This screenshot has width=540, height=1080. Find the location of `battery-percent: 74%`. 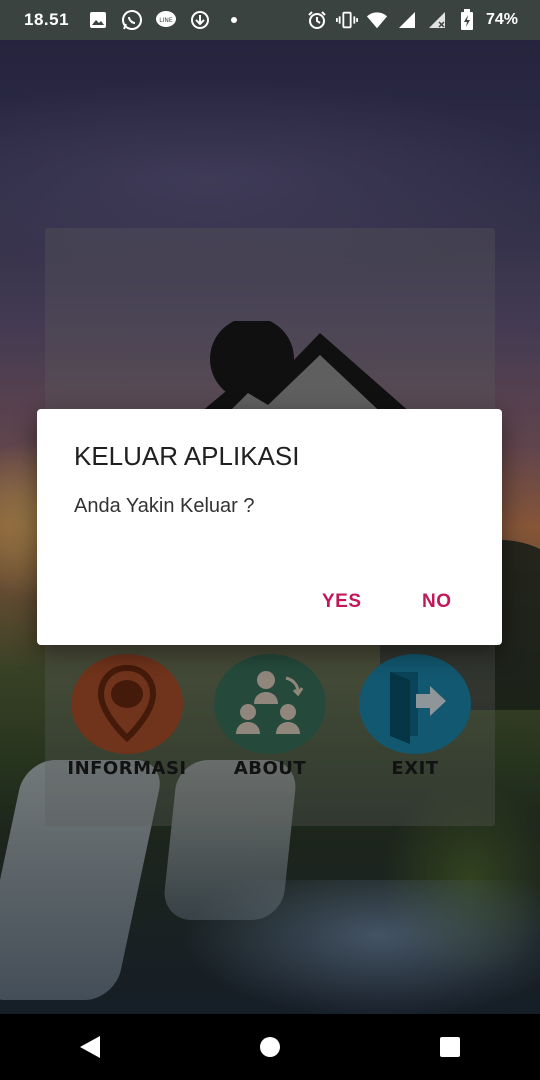

battery-percent: 74% is located at coordinates (501, 19).